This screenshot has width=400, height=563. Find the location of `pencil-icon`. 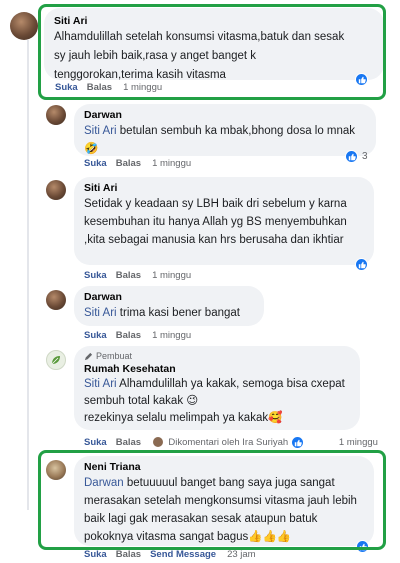

pencil-icon is located at coordinates (88, 356).